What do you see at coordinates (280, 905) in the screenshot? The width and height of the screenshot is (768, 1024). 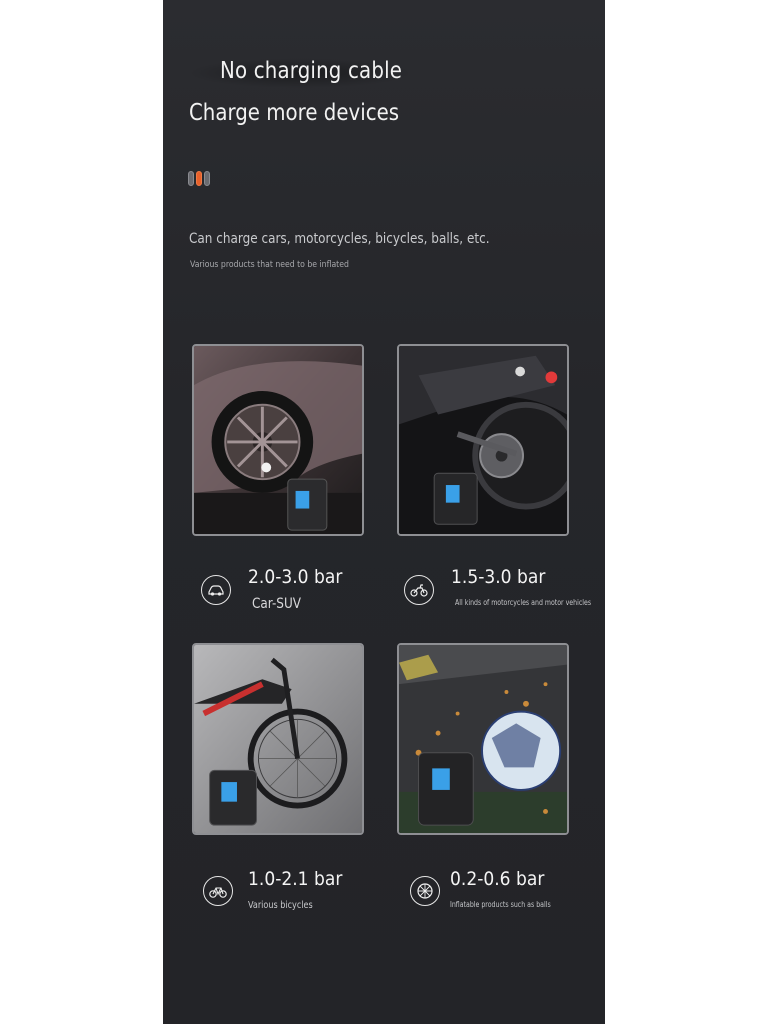 I see `bicycle-description: Various bicycles` at bounding box center [280, 905].